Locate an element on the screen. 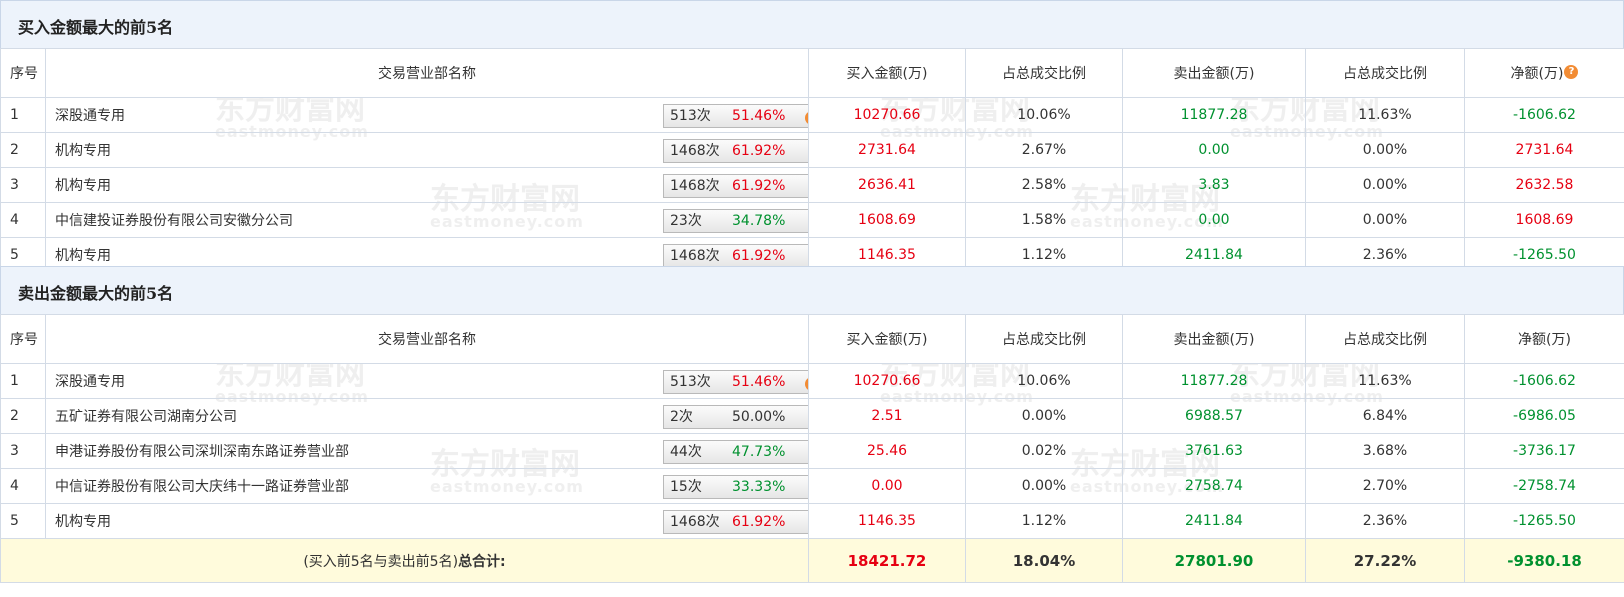 This screenshot has width=1624, height=597. sell-section-title: 卖出金额最大的前5名 is located at coordinates (96, 293).